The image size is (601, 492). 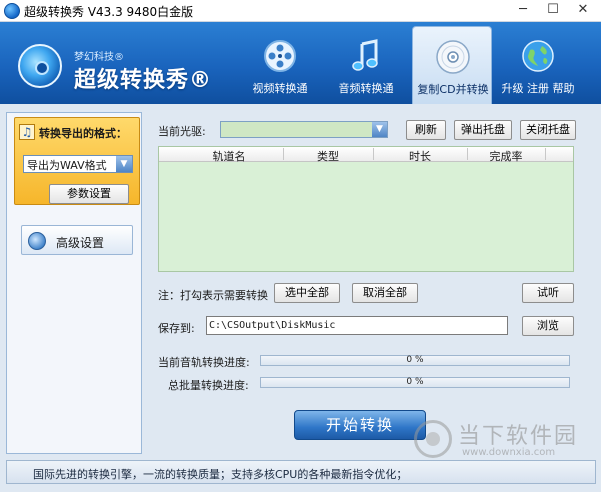 What do you see at coordinates (304, 129) in the screenshot?
I see `drive-select: ▼` at bounding box center [304, 129].